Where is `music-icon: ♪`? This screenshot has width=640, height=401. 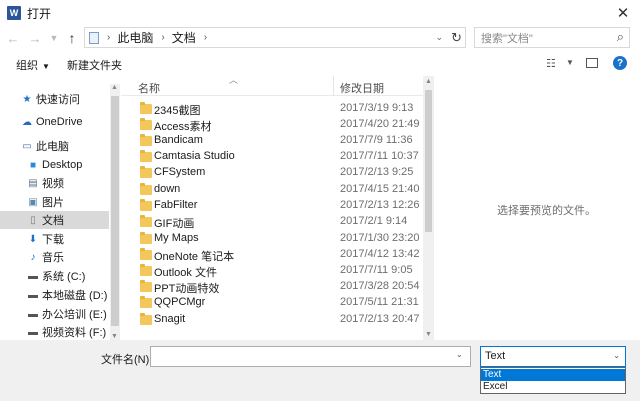 music-icon: ♪ is located at coordinates (33, 257).